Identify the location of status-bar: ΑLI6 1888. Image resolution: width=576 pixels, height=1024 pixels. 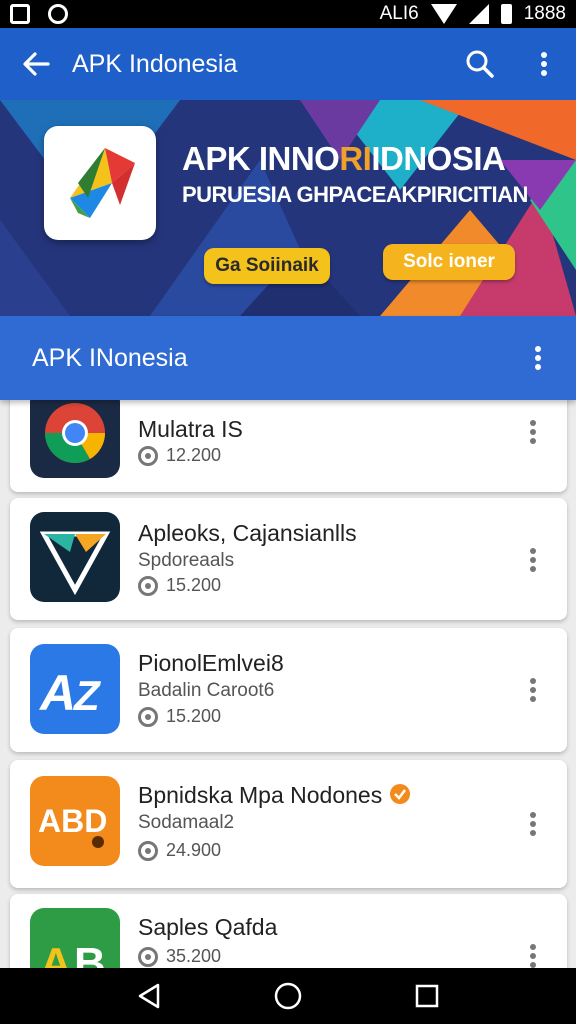
(288, 14).